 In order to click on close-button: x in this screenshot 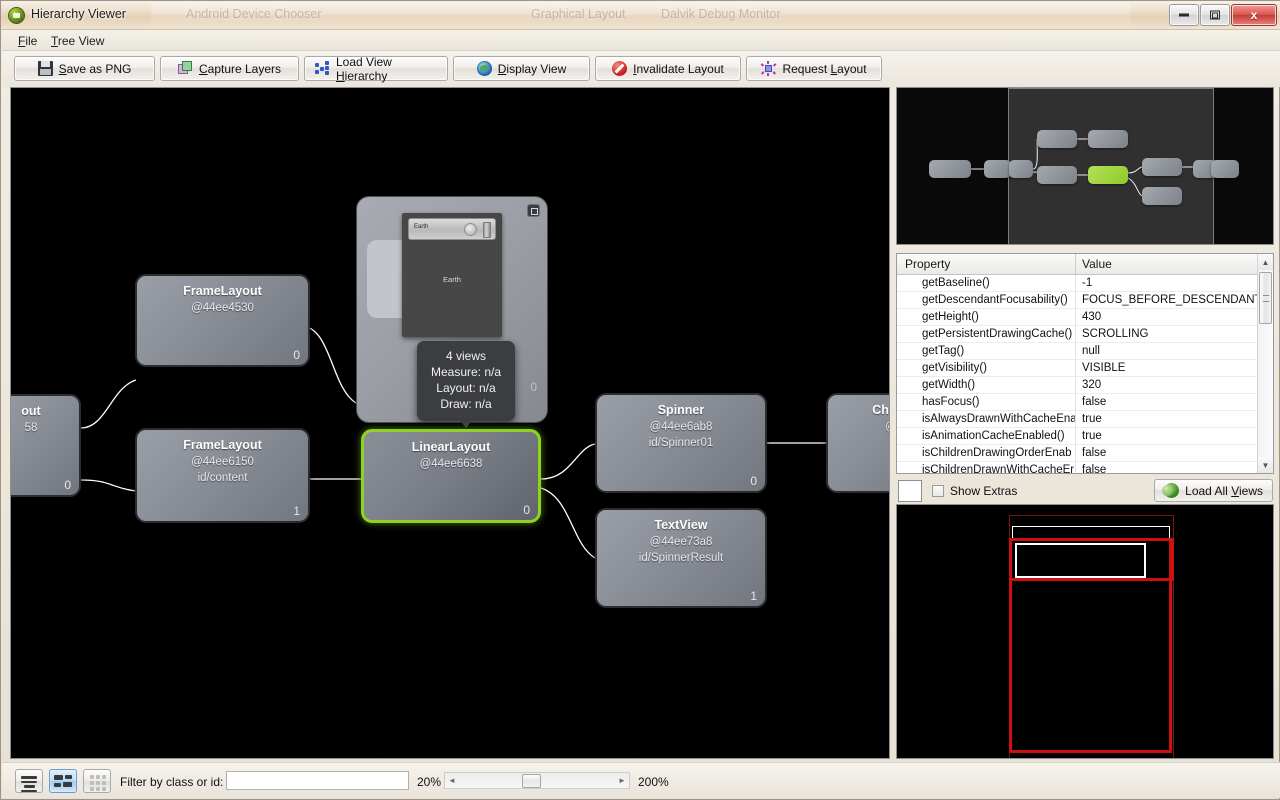, I will do `click(1254, 15)`.